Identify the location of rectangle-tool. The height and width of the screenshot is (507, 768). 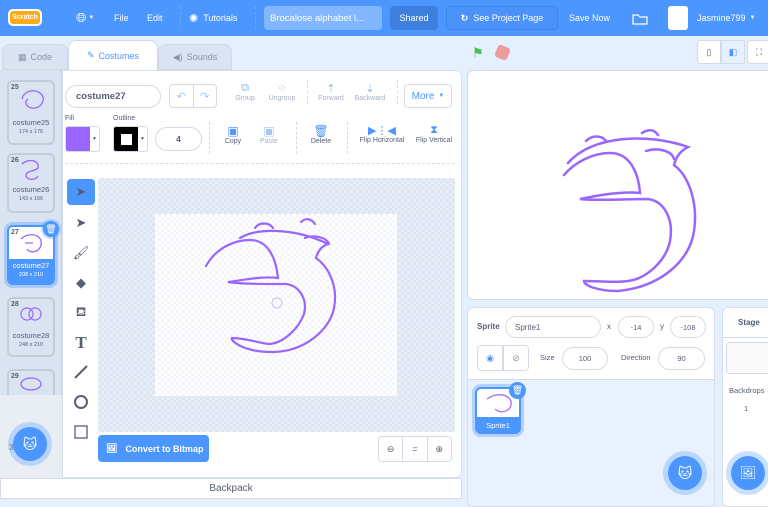
(81, 433).